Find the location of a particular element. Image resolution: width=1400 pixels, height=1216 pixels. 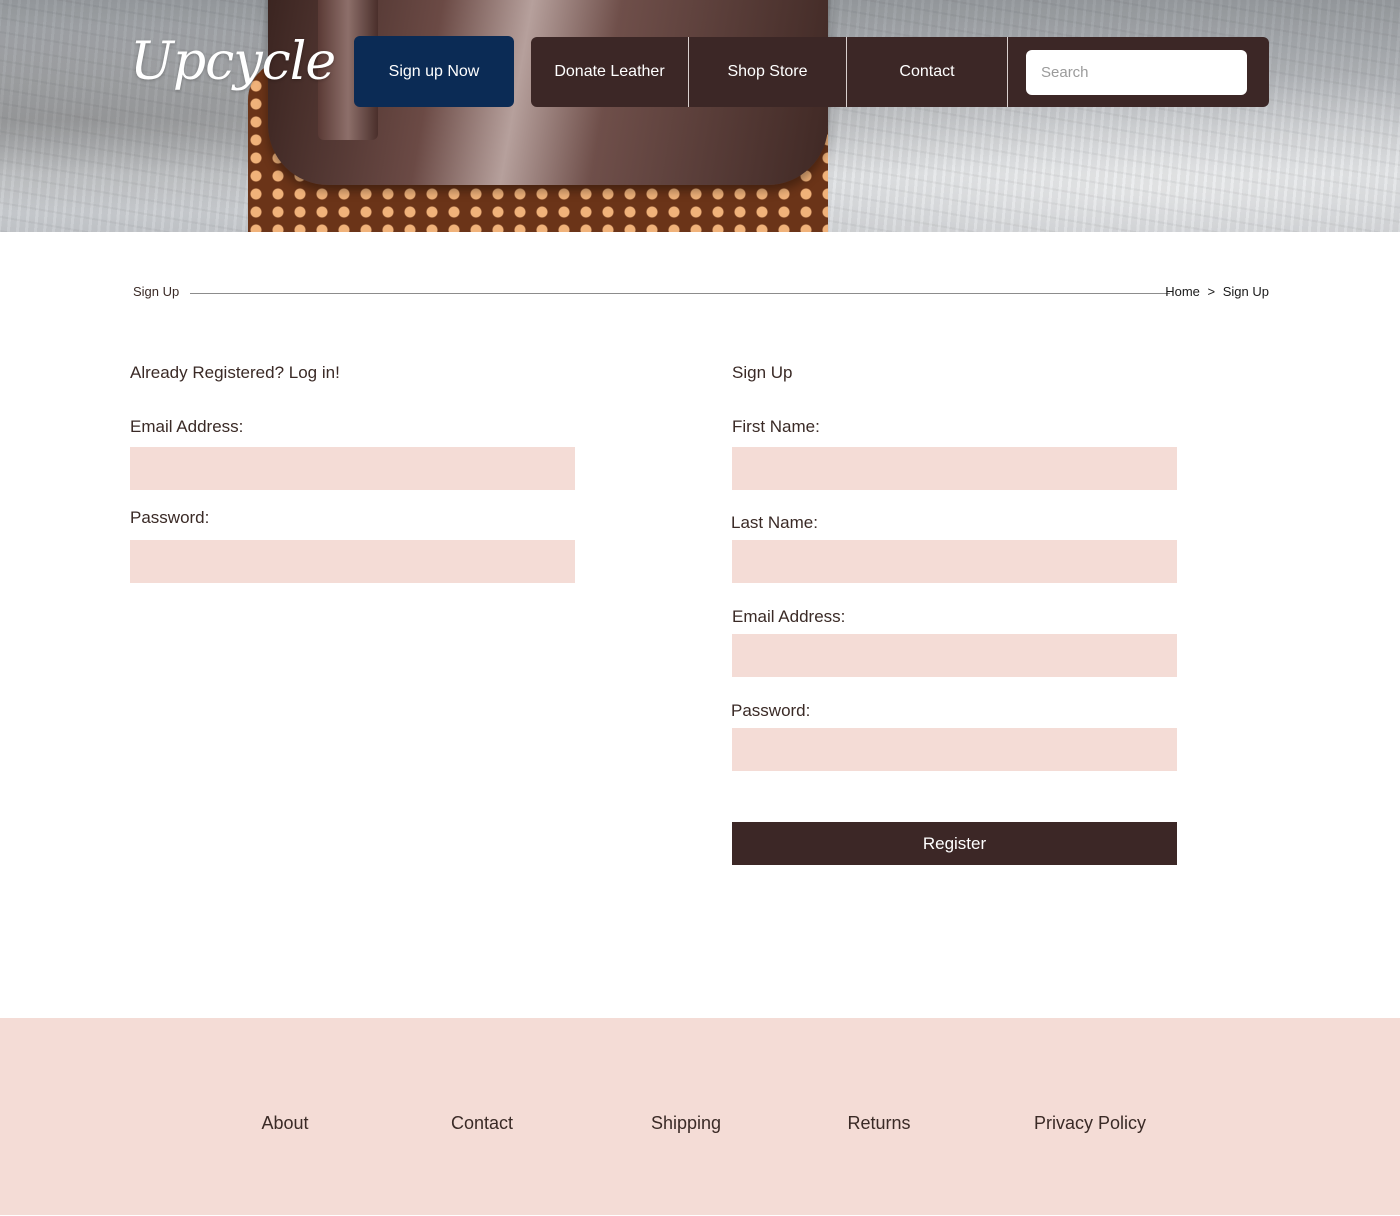

nav-item-shop-store: Shop Store is located at coordinates (768, 72).